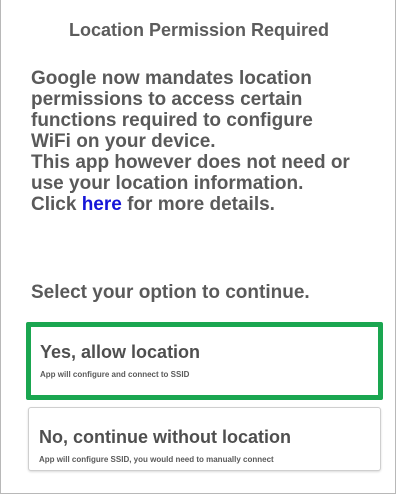 This screenshot has width=396, height=494. I want to click on message-line: functions required to configure, so click(172, 120).